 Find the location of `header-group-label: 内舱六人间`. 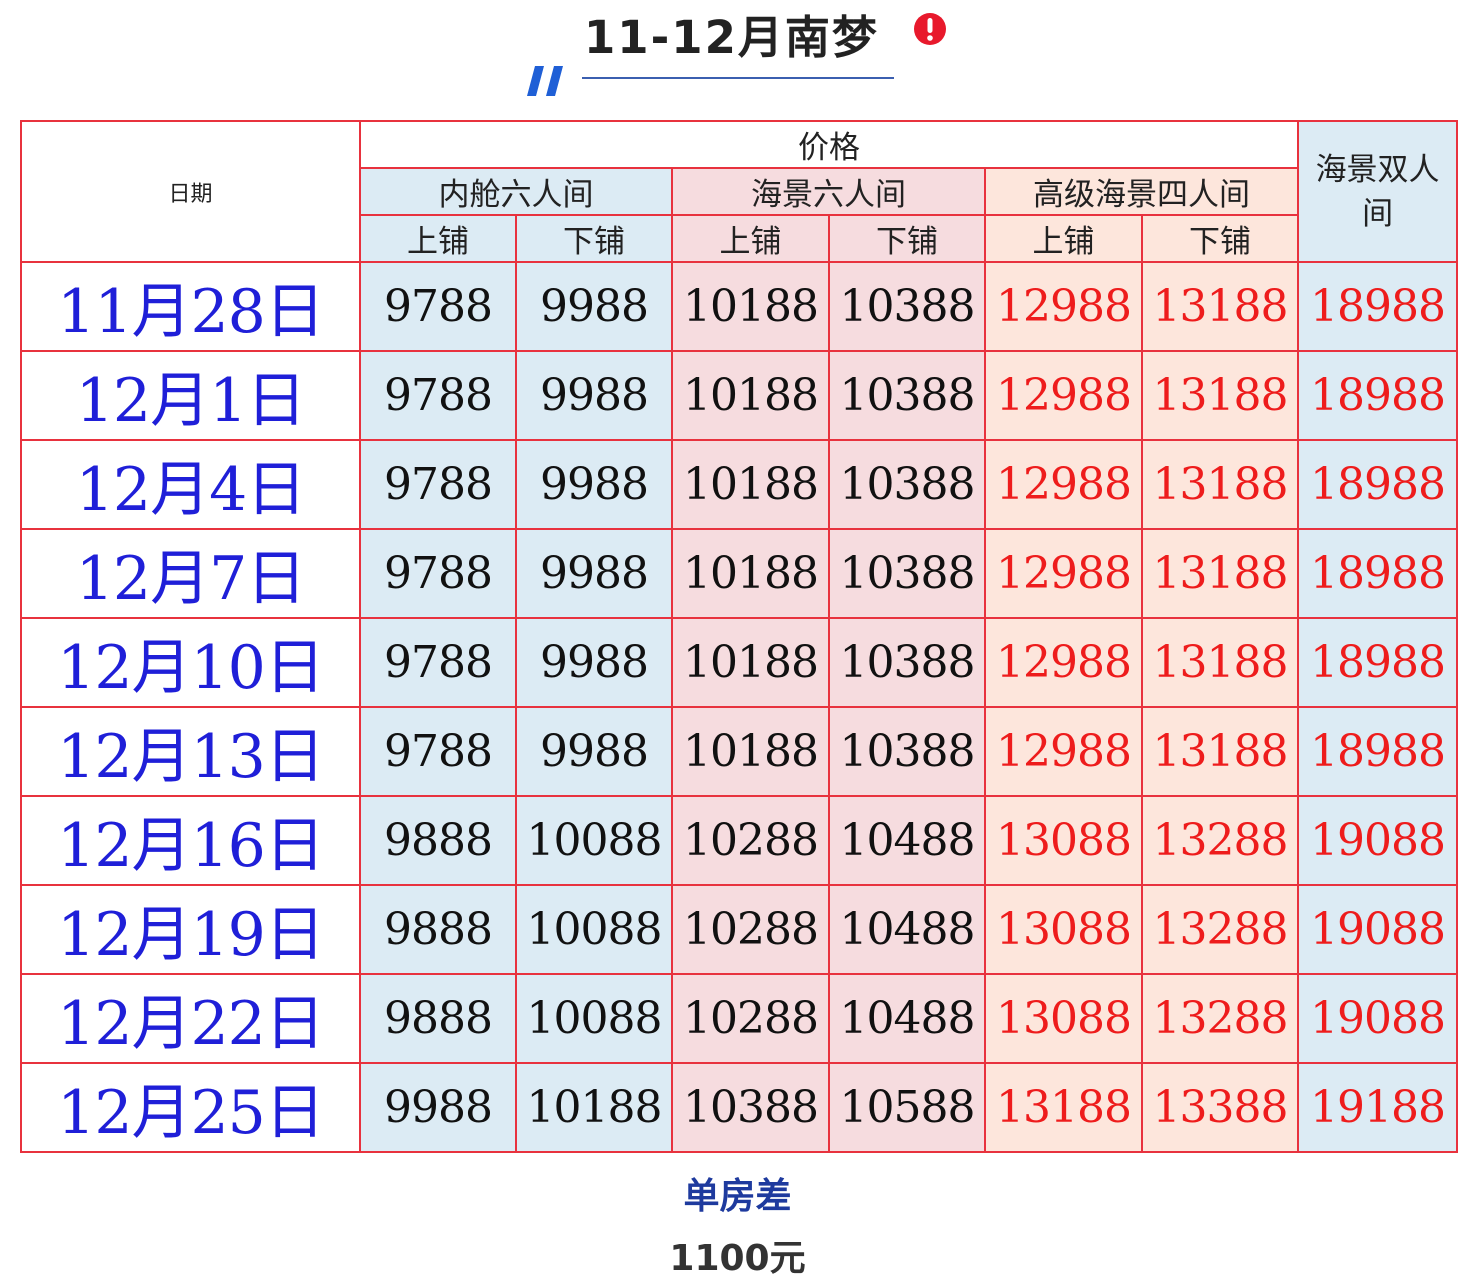

header-group-label: 内舱六人间 is located at coordinates (516, 195).